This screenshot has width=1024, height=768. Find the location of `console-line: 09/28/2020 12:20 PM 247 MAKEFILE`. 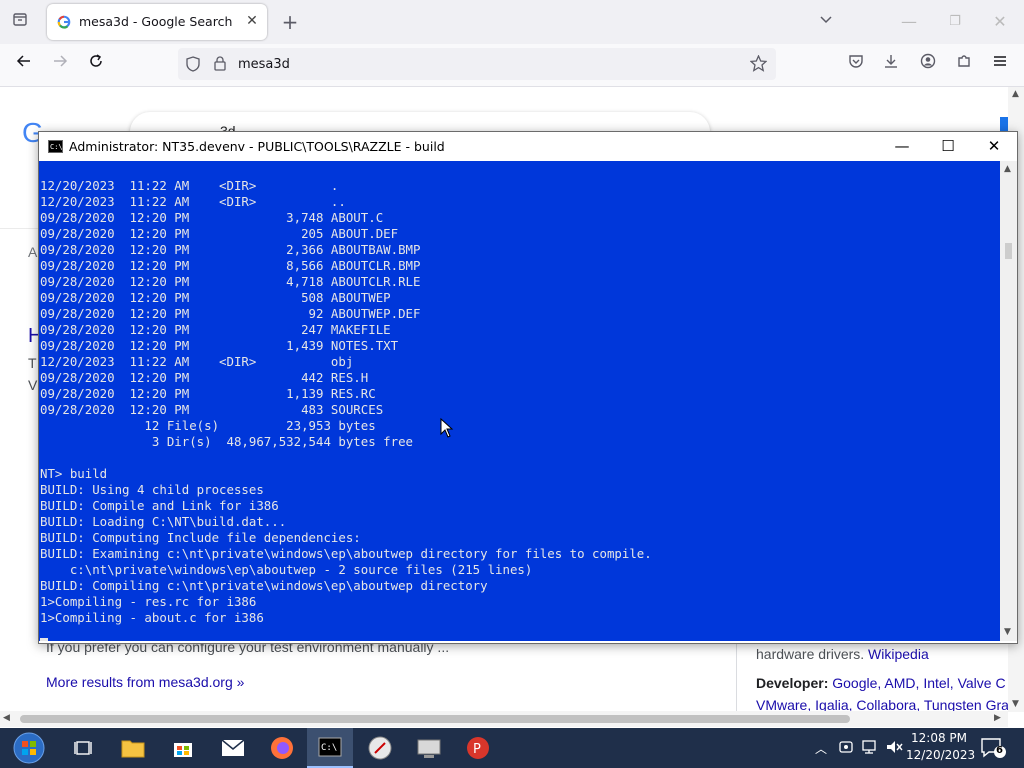

console-line: 09/28/2020 12:20 PM 247 MAKEFILE is located at coordinates (215, 329).